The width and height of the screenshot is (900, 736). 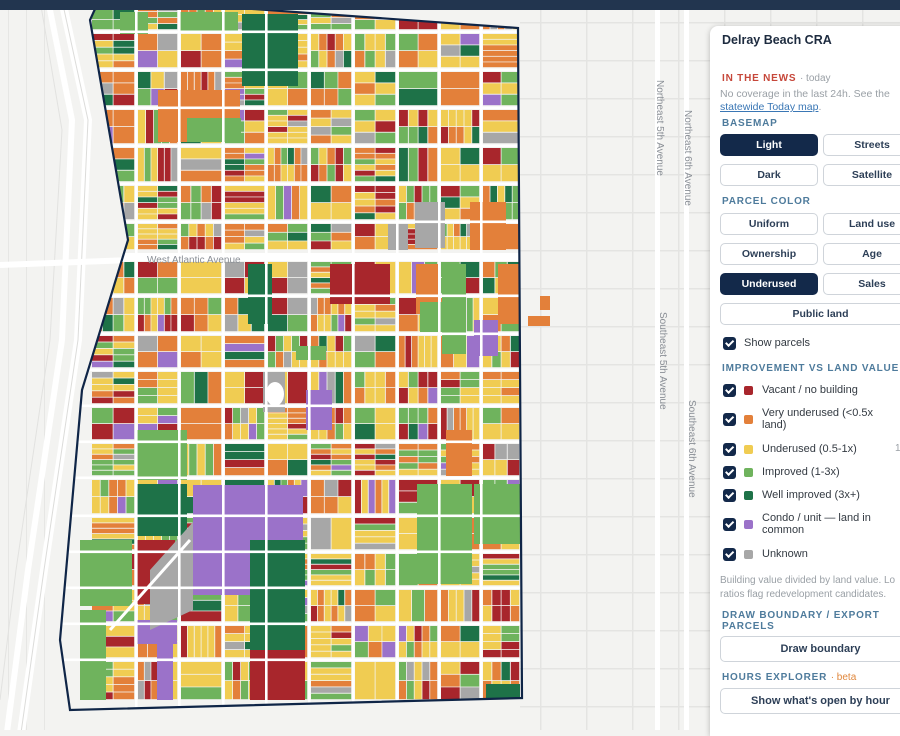 I want to click on basemap-dark-button: Dark, so click(x=769, y=175).